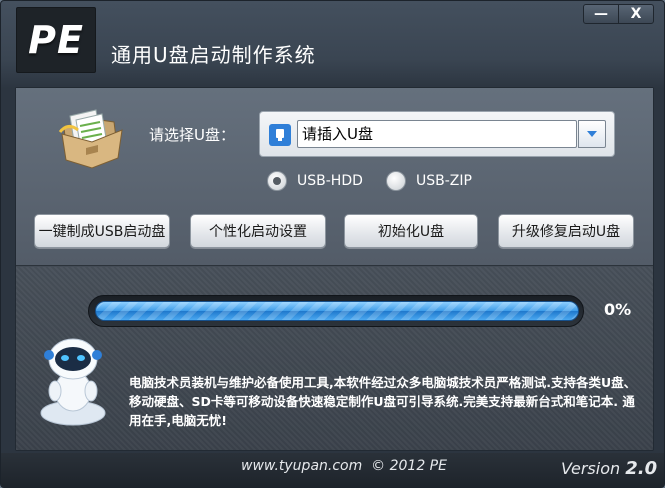 This screenshot has width=665, height=488. Describe the element at coordinates (90, 139) in the screenshot. I see `folder-icon` at that location.